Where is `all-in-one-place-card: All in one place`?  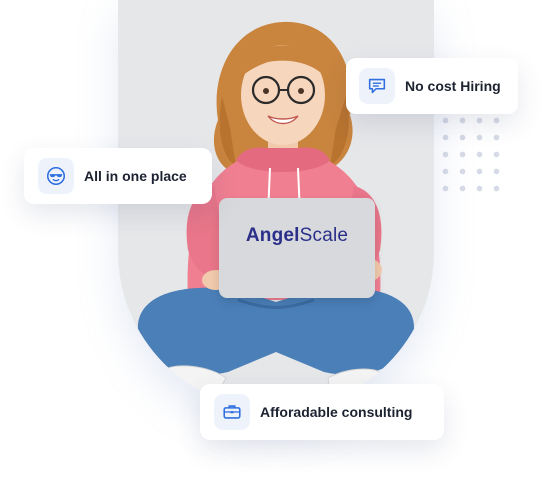 all-in-one-place-card: All in one place is located at coordinates (118, 176).